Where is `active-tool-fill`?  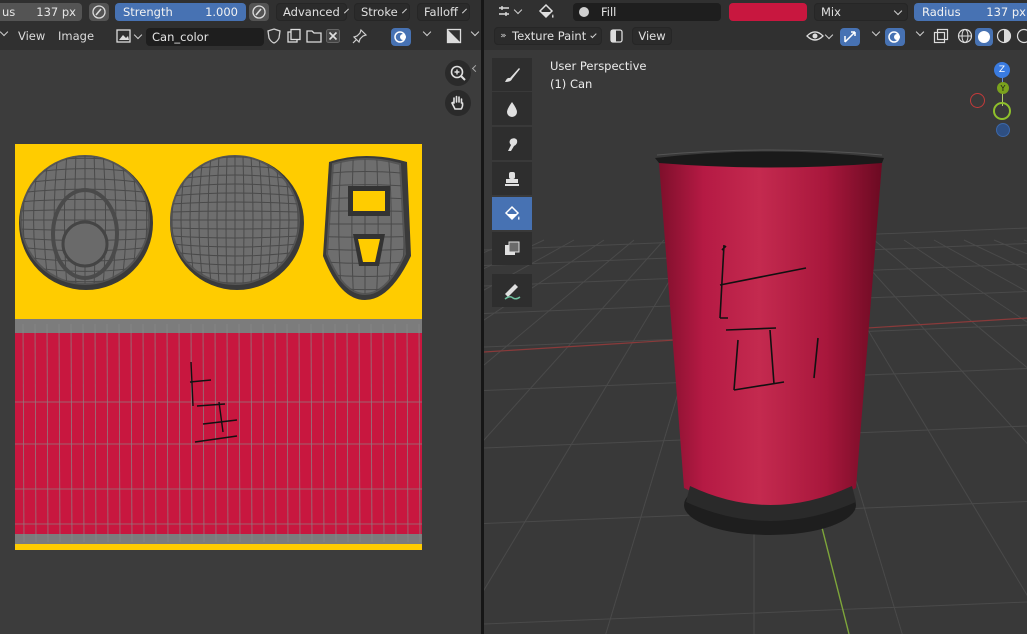
active-tool-fill is located at coordinates (546, 12).